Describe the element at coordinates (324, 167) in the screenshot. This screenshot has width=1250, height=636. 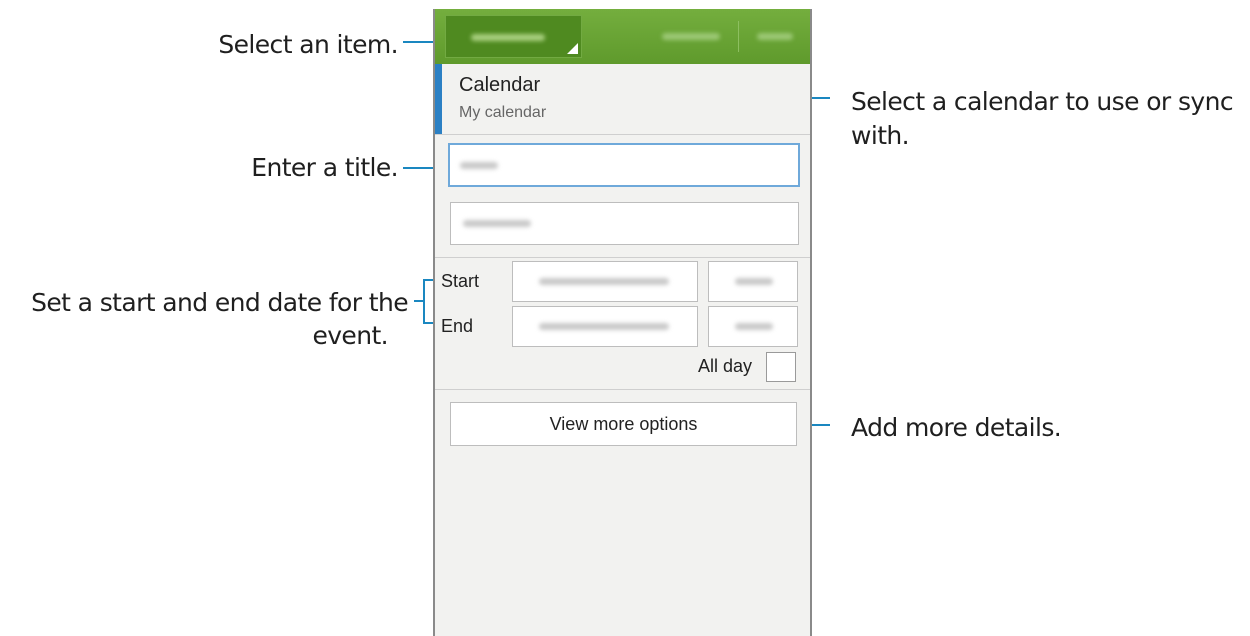
I see `callout-enter-title: Enter a title.` at that location.